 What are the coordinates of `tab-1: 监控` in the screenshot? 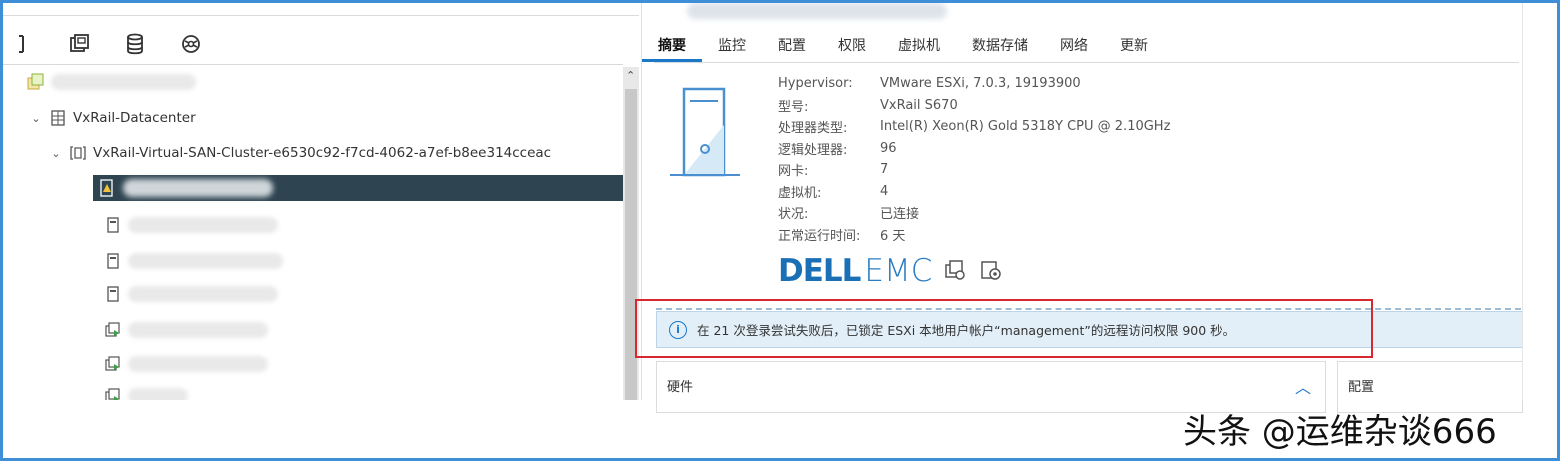 It's located at (732, 45).